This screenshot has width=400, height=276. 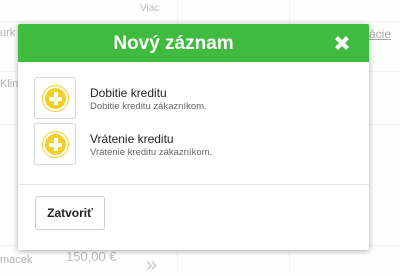 What do you see at coordinates (193, 184) in the screenshot?
I see `modal-footer-divider` at bounding box center [193, 184].